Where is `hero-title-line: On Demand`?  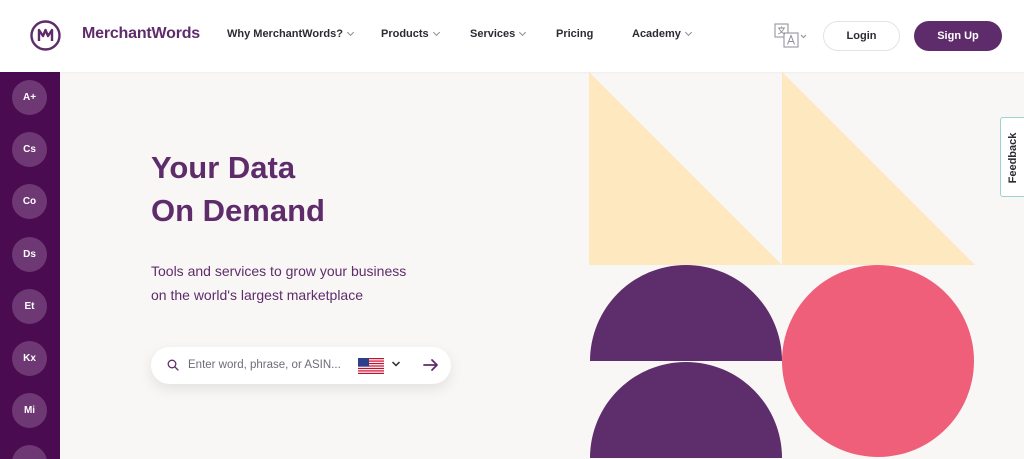 hero-title-line: On Demand is located at coordinates (238, 210).